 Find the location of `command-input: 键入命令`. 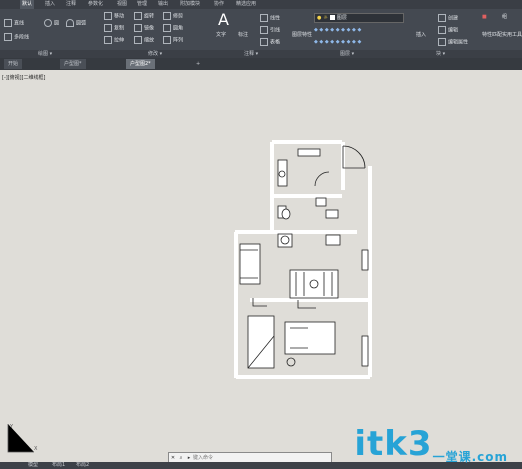

command-input: 键入命令 is located at coordinates (203, 458).